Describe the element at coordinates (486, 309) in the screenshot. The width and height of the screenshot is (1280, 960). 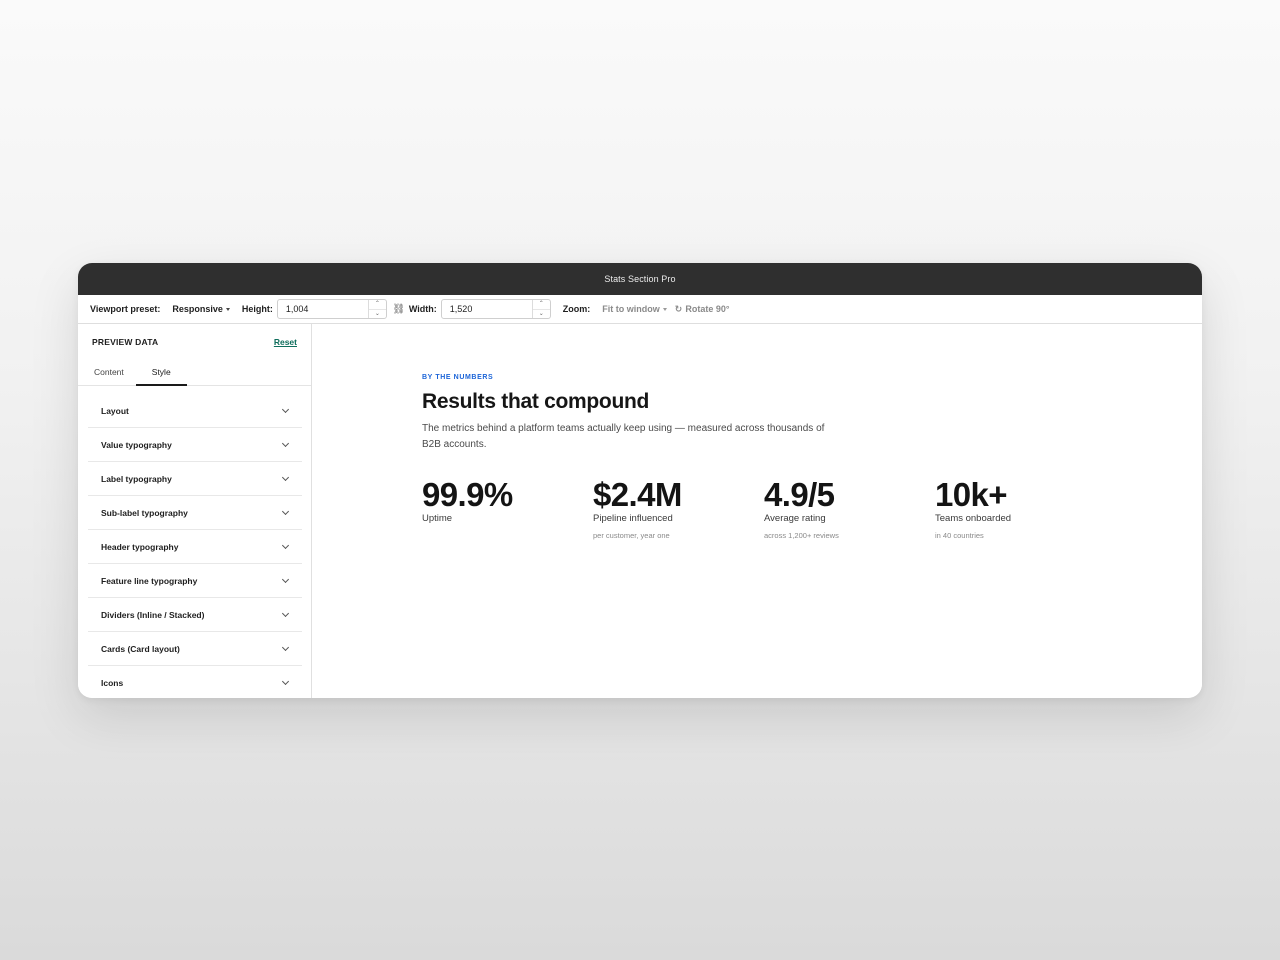
I see `width-input` at that location.